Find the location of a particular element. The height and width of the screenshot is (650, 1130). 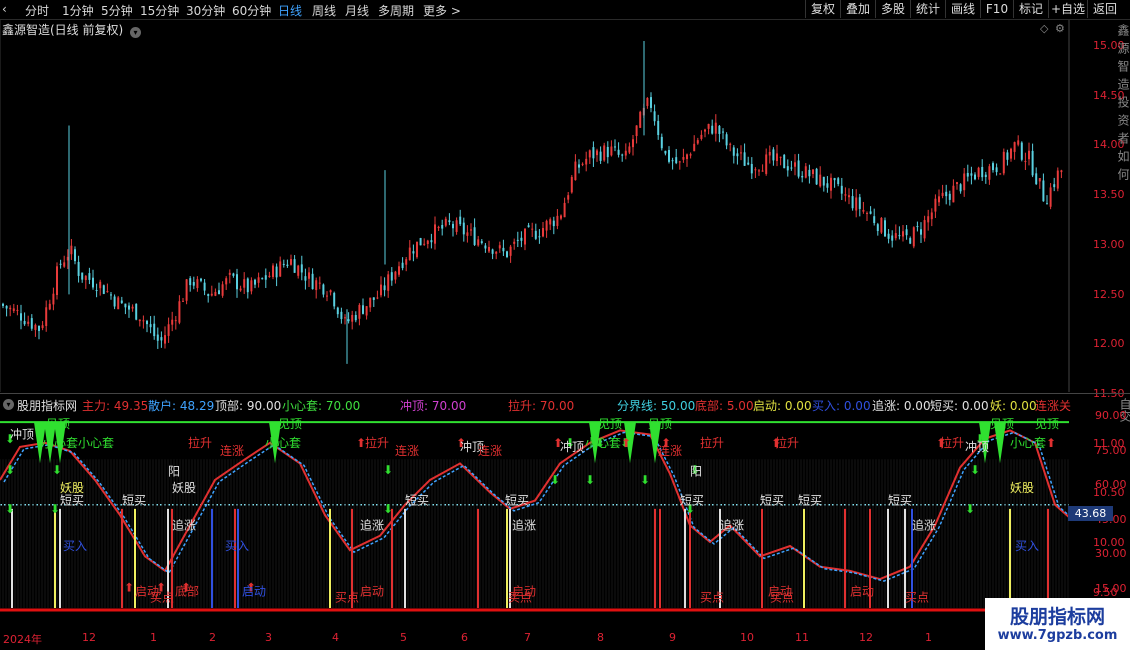

tab-60min: 60分钟 is located at coordinates (251, 10).